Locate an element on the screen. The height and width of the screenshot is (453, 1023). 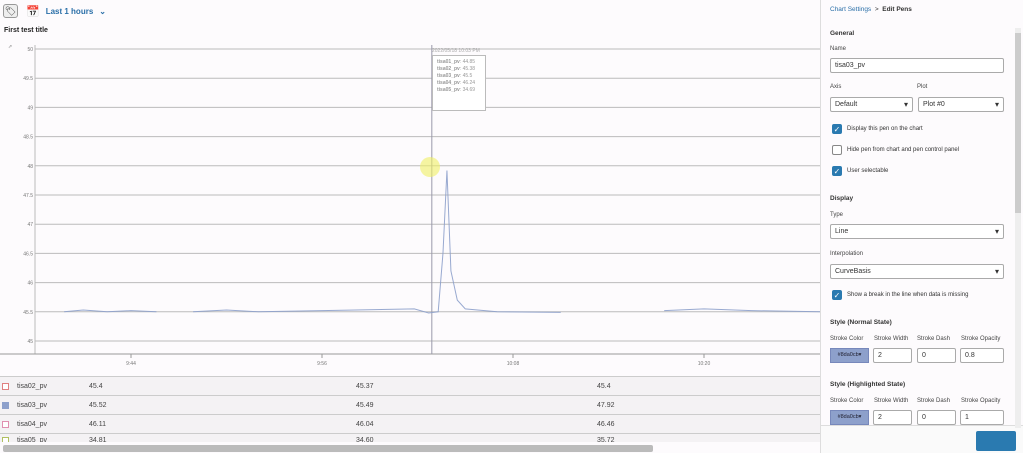
x-tick-label: 9:56 is located at coordinates (322, 364).